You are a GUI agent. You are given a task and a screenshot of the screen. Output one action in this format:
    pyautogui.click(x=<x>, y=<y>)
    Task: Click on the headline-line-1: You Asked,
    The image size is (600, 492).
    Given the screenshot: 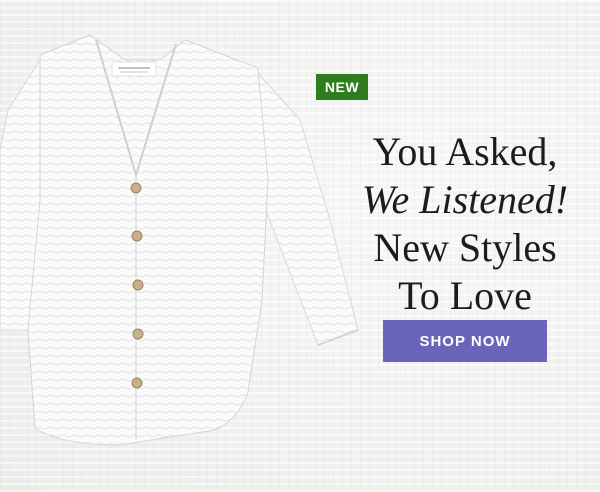 What is the action you would take?
    pyautogui.click(x=465, y=151)
    